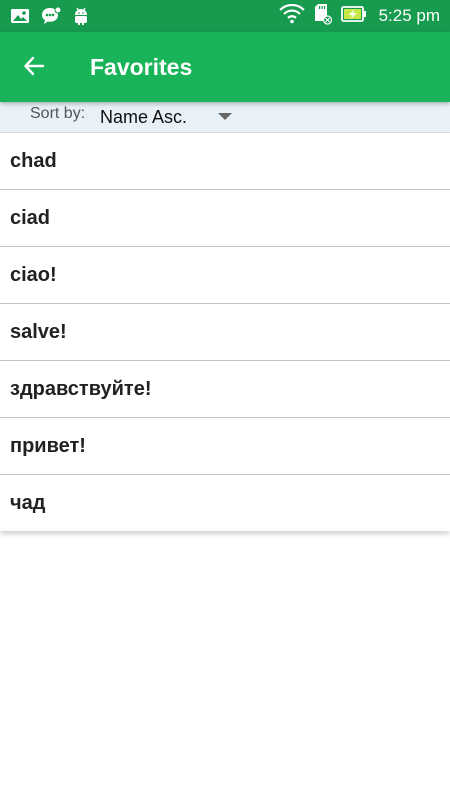 This screenshot has width=450, height=800. I want to click on dropdown-caret-icon, so click(225, 116).